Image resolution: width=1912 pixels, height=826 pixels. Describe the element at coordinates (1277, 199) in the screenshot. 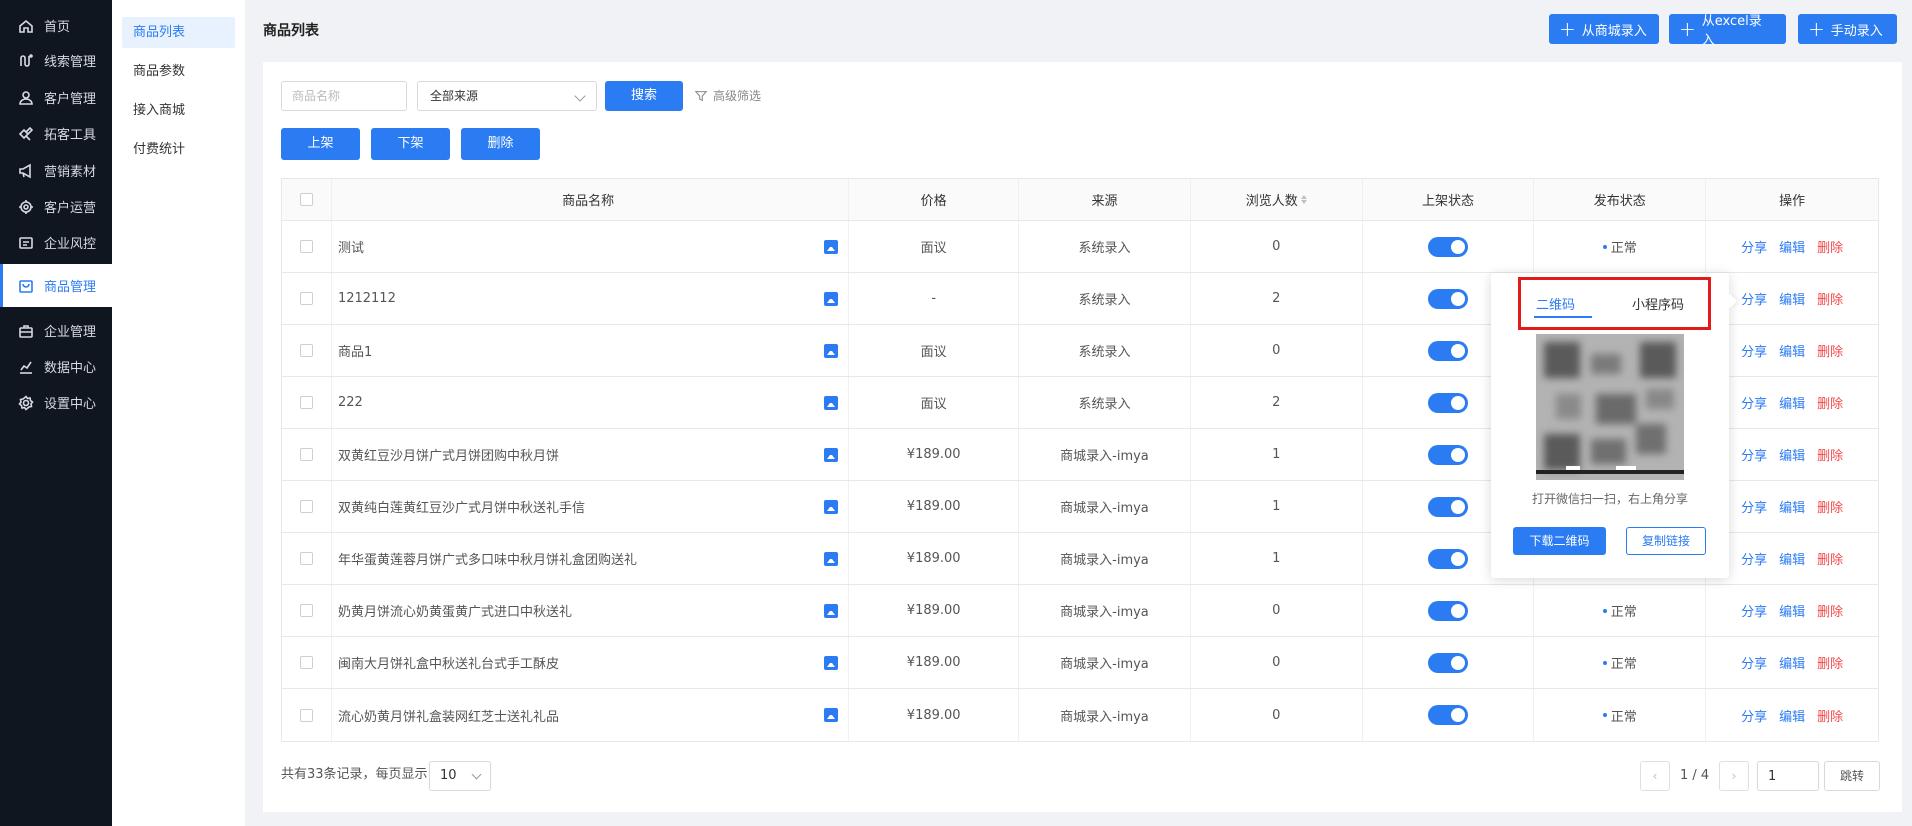

I see `col-views: 浏览人数` at that location.